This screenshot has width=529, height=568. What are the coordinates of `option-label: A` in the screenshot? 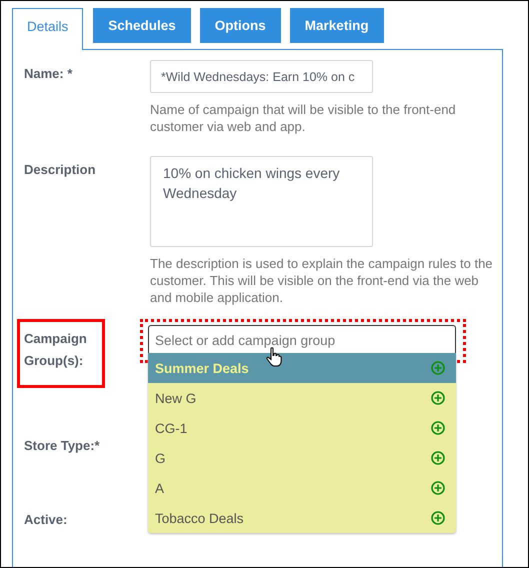 It's located at (159, 488).